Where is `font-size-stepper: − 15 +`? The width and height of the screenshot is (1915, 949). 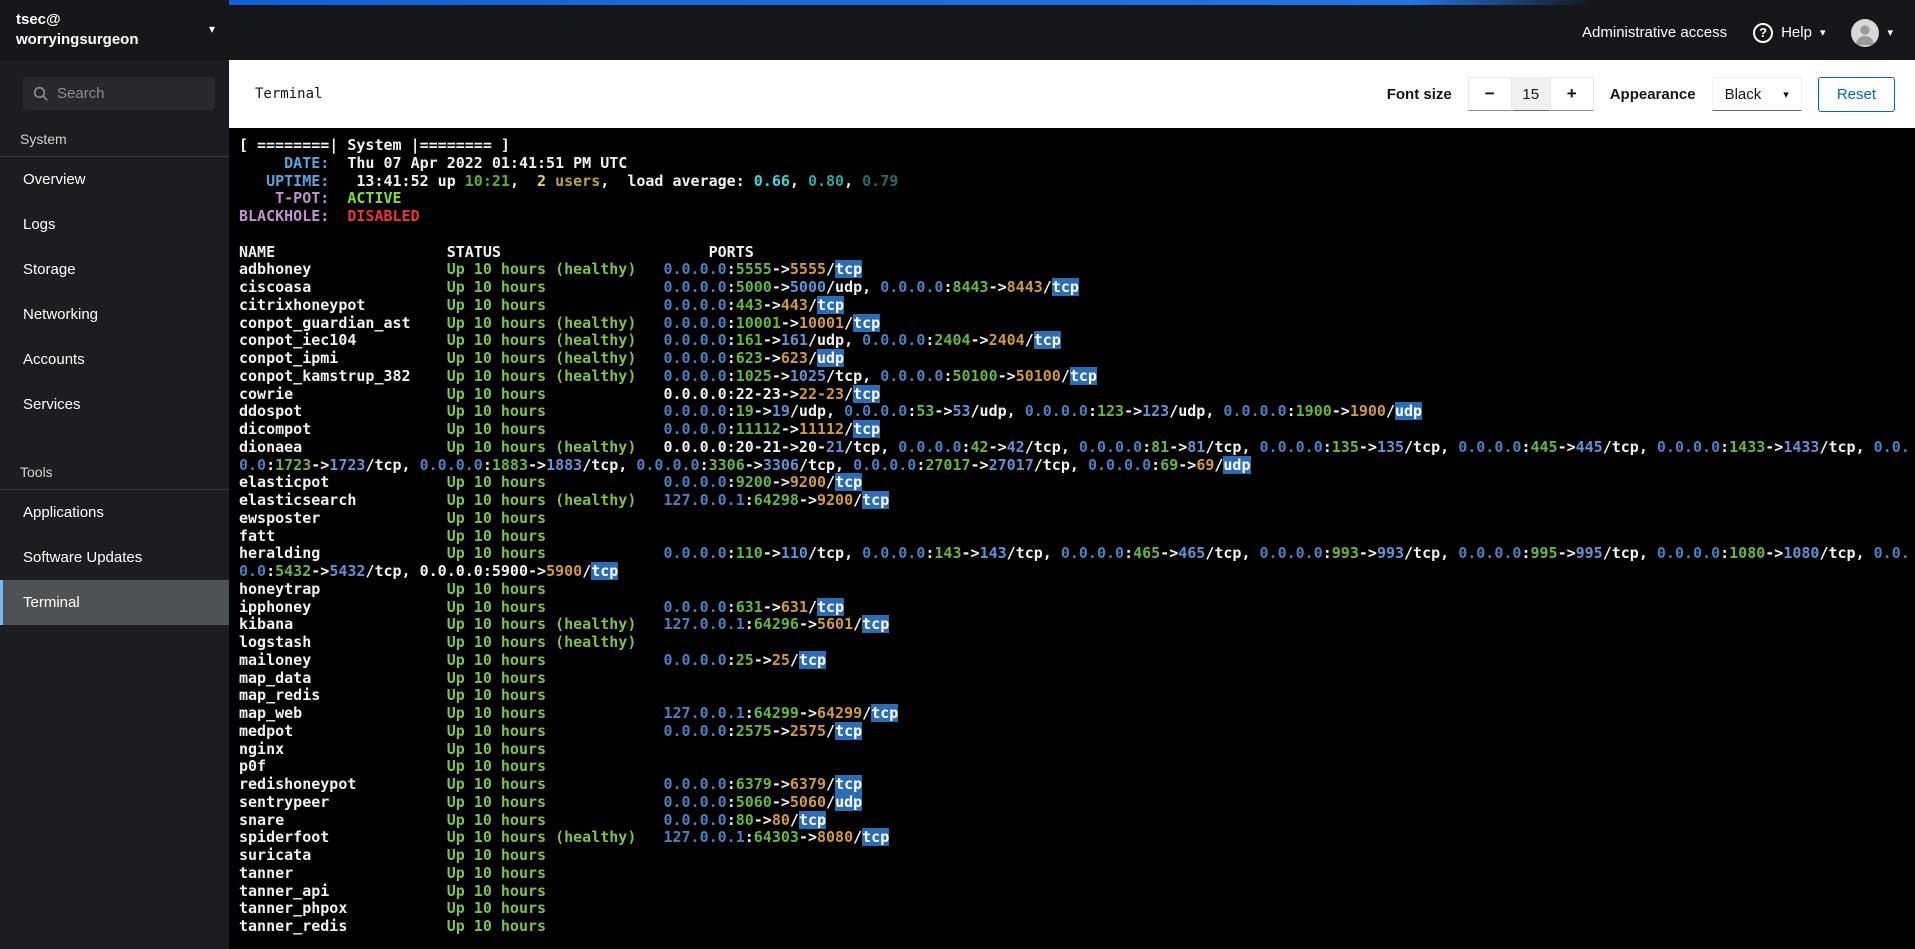
font-size-stepper: − 15 + is located at coordinates (1530, 94).